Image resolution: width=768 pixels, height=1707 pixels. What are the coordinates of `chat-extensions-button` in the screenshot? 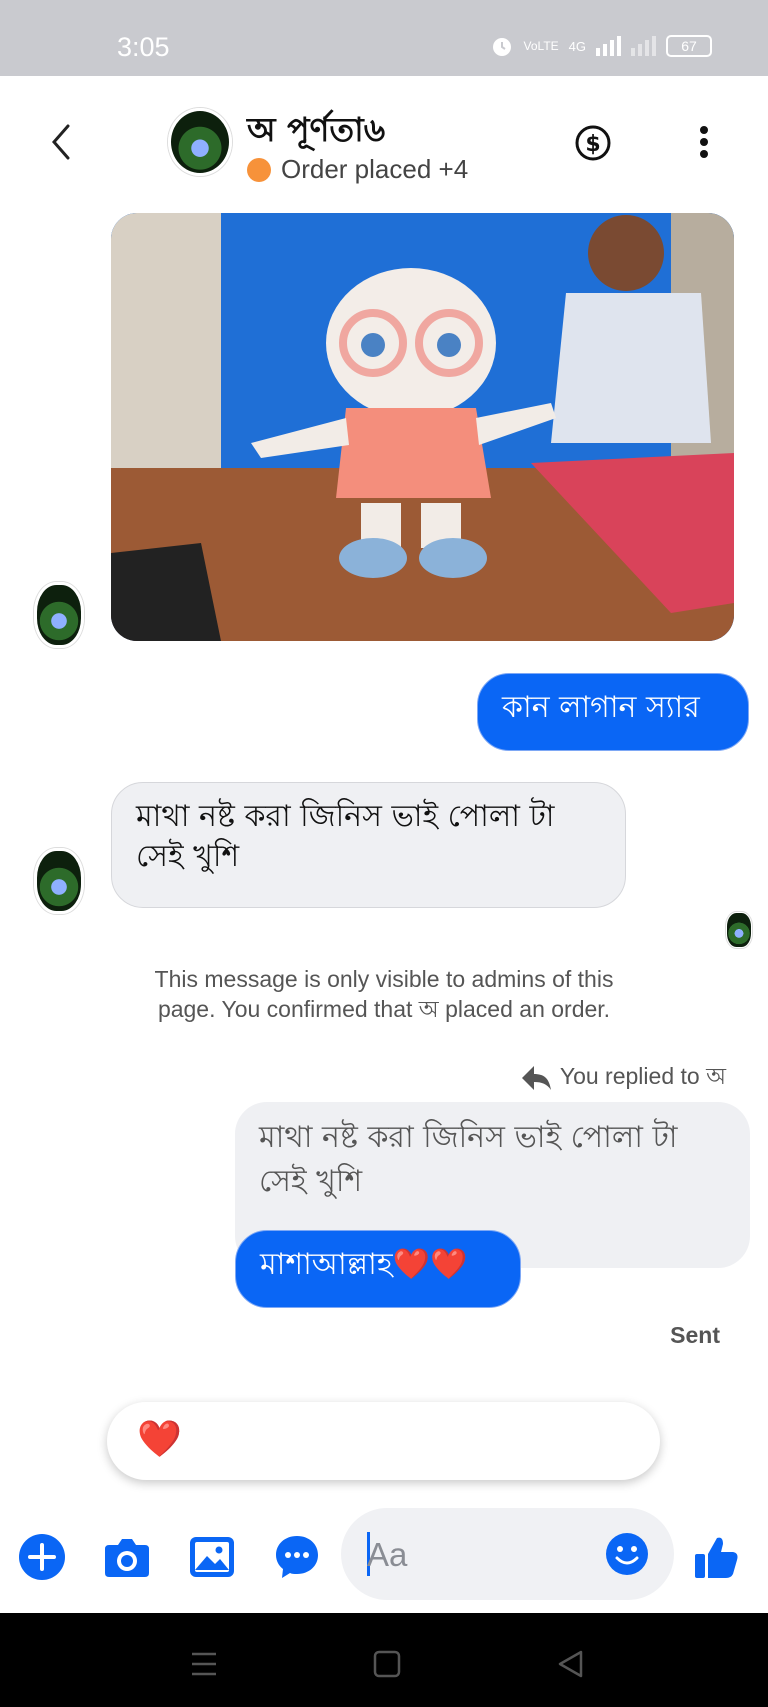 It's located at (297, 1557).